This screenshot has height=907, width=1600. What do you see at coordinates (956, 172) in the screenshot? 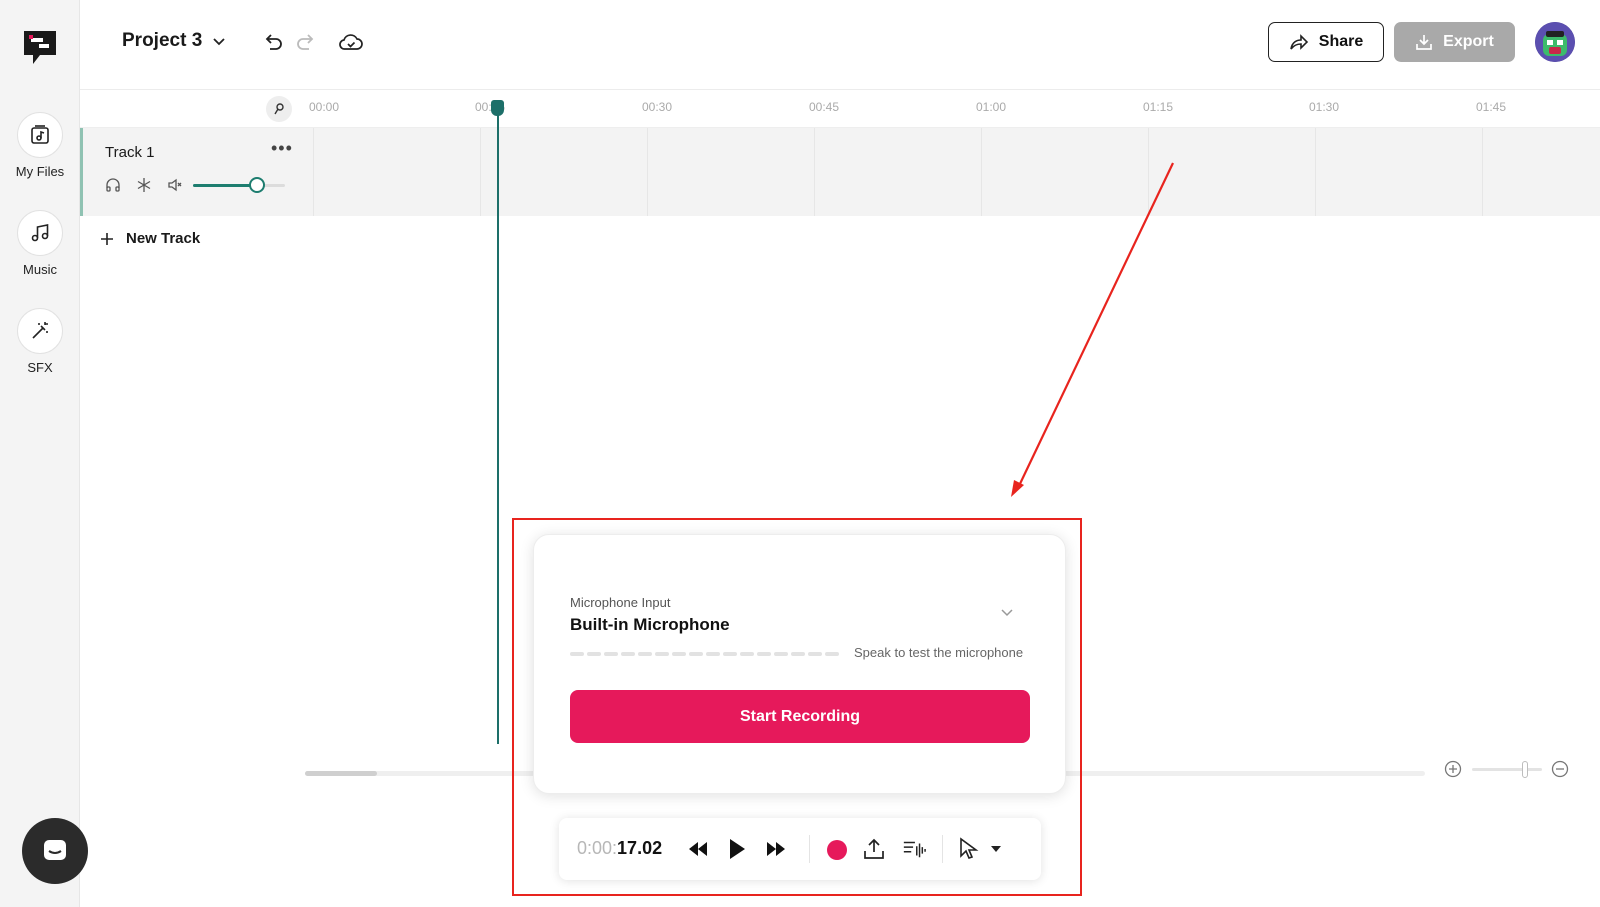
I see `track-lane` at bounding box center [956, 172].